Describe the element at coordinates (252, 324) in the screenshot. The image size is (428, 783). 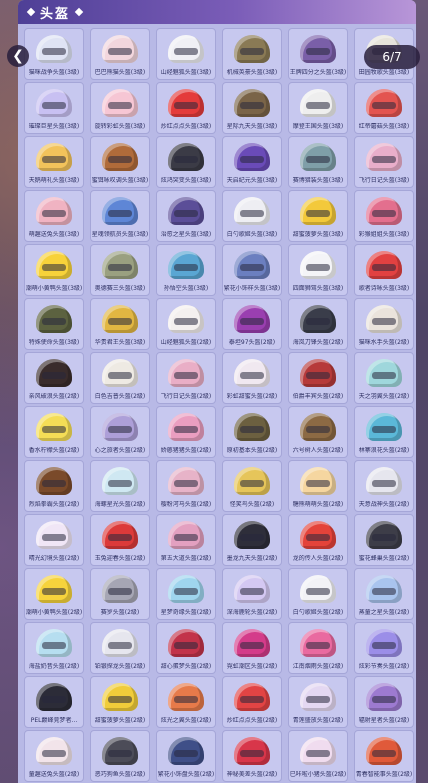
I see `helmet-card: 泰坦97头盔(2级)` at that location.